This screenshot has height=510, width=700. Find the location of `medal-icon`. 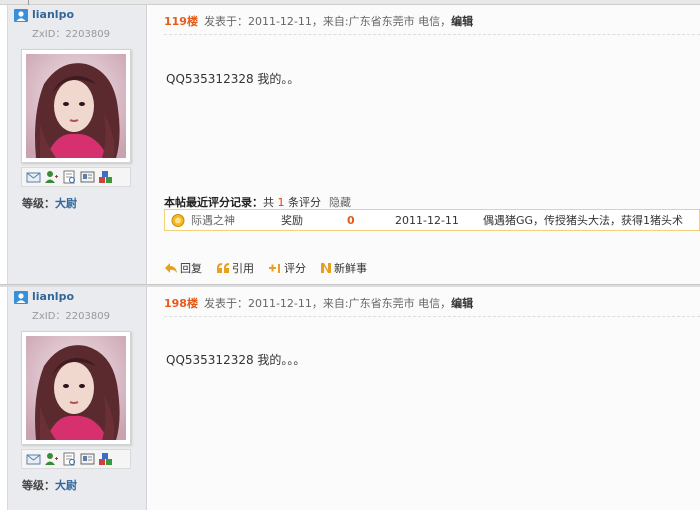

medal-icon is located at coordinates (178, 220).